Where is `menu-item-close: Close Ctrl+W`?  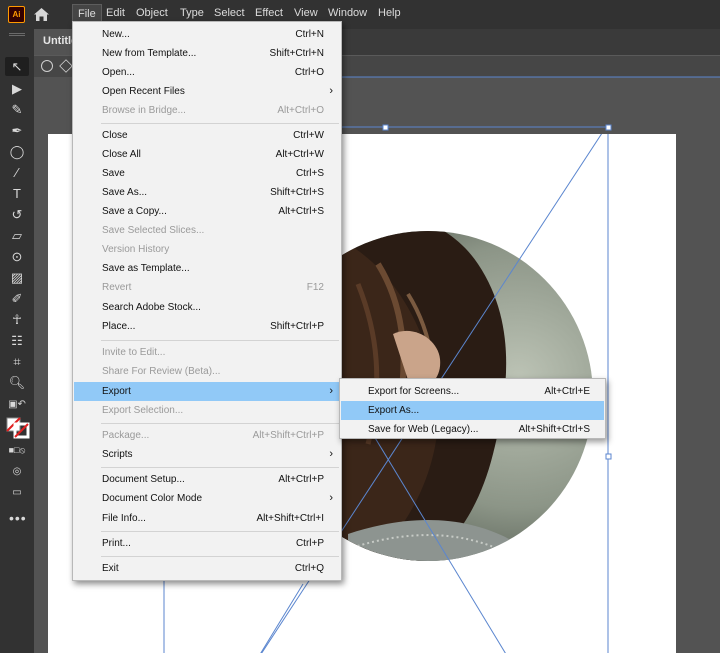 menu-item-close: Close Ctrl+W is located at coordinates (207, 135).